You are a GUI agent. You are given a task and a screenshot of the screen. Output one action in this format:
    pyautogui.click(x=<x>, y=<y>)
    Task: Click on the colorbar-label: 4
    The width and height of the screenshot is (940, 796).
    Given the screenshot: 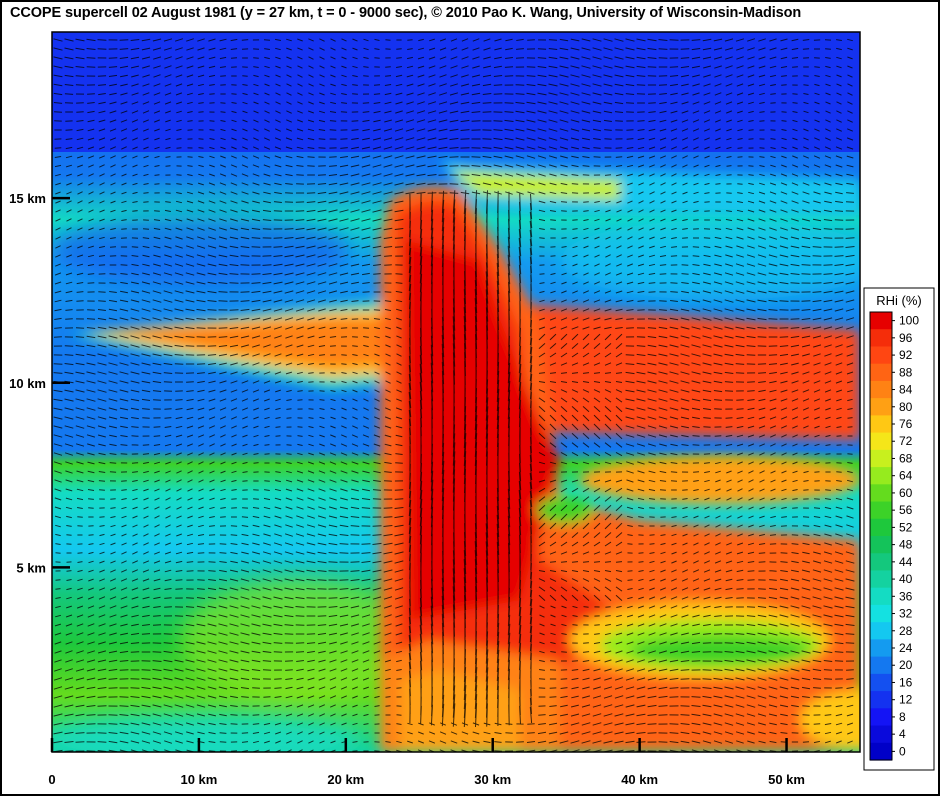 What is the action you would take?
    pyautogui.click(x=902, y=734)
    